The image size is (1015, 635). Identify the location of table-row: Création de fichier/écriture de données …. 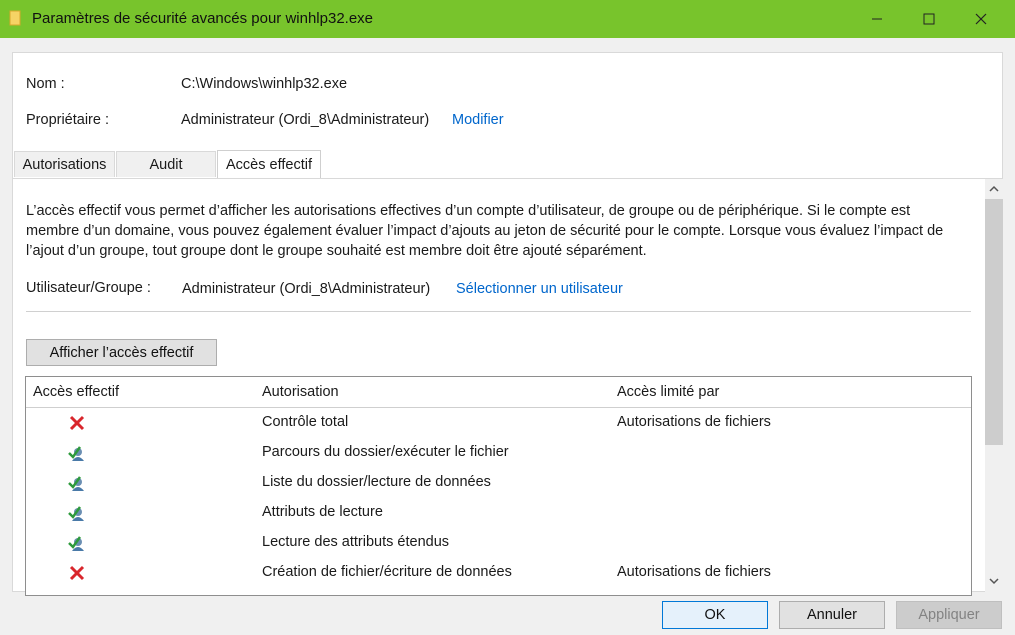
(498, 573).